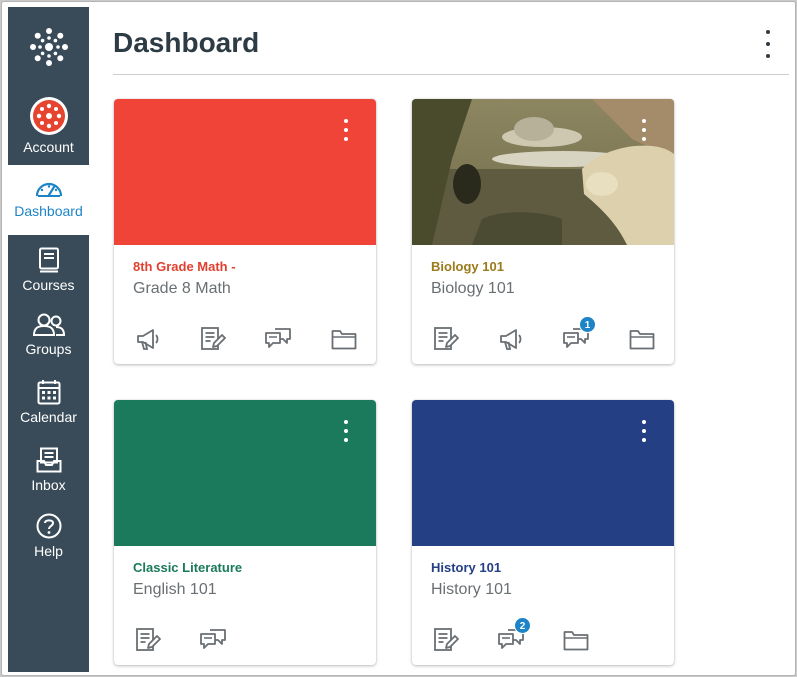 Image resolution: width=797 pixels, height=677 pixels. Describe the element at coordinates (48, 116) in the screenshot. I see `account-avatar-icon` at that location.